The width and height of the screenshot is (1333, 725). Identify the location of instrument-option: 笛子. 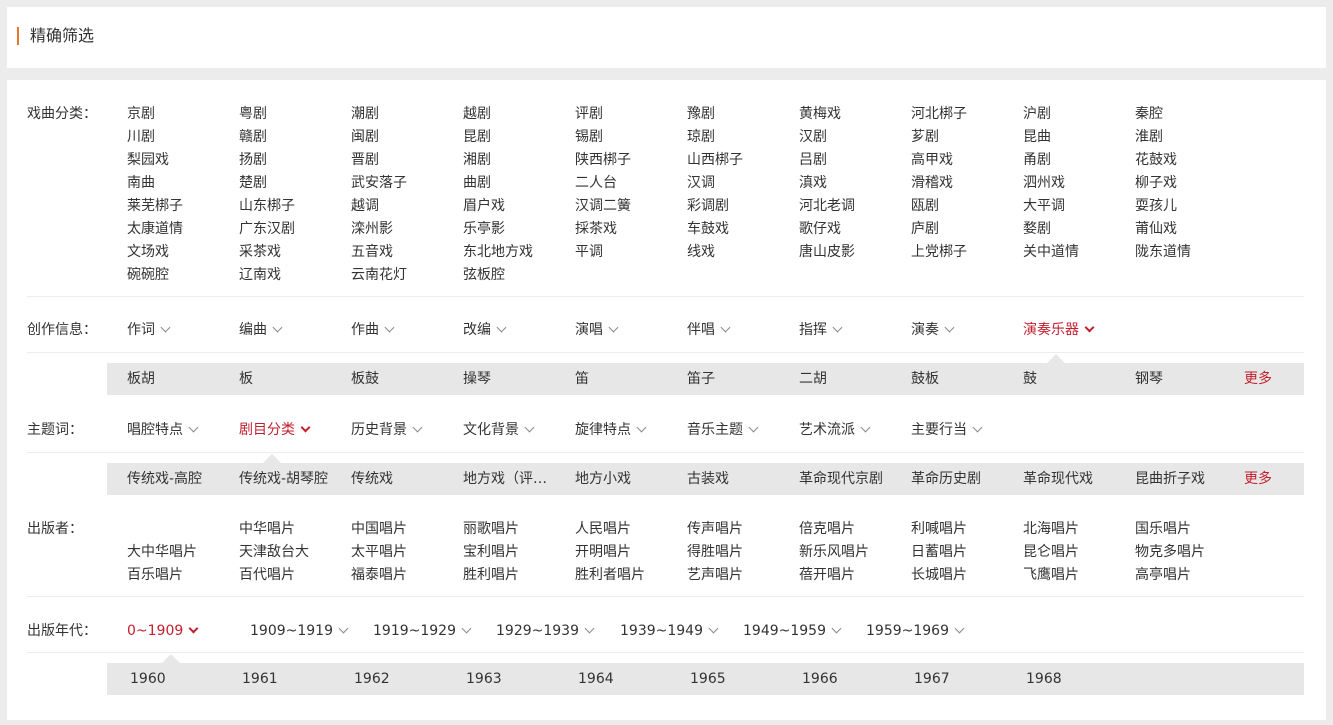
(701, 379).